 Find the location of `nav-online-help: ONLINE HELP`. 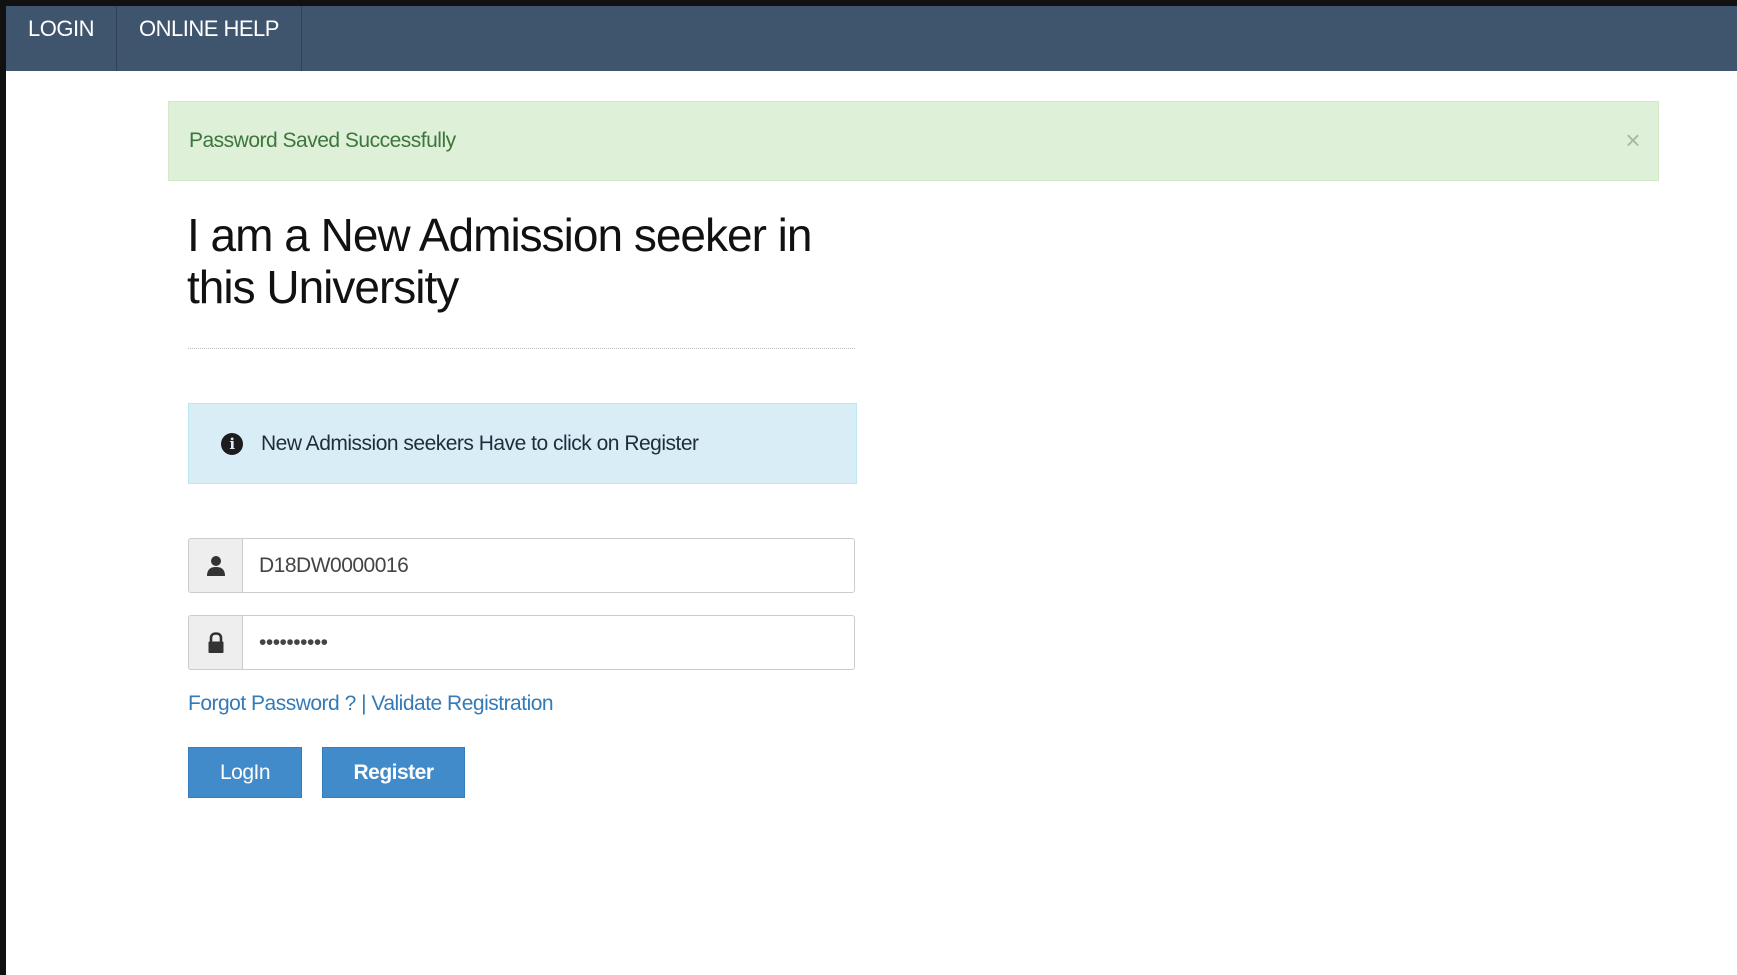

nav-online-help: ONLINE HELP is located at coordinates (209, 38).